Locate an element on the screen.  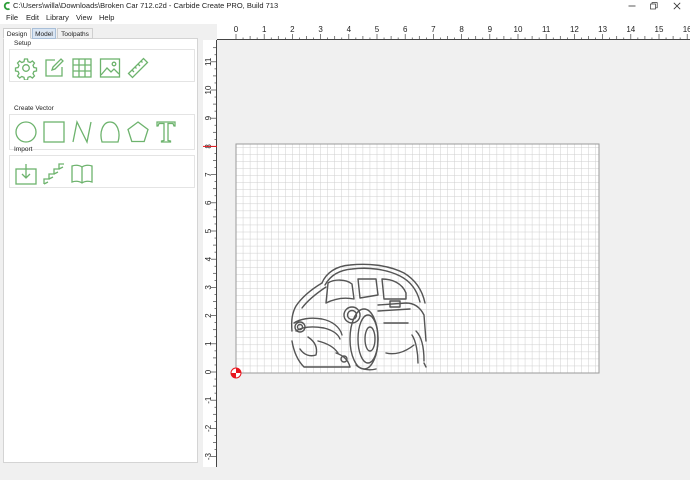
menu-edit: Edit is located at coordinates (32, 18).